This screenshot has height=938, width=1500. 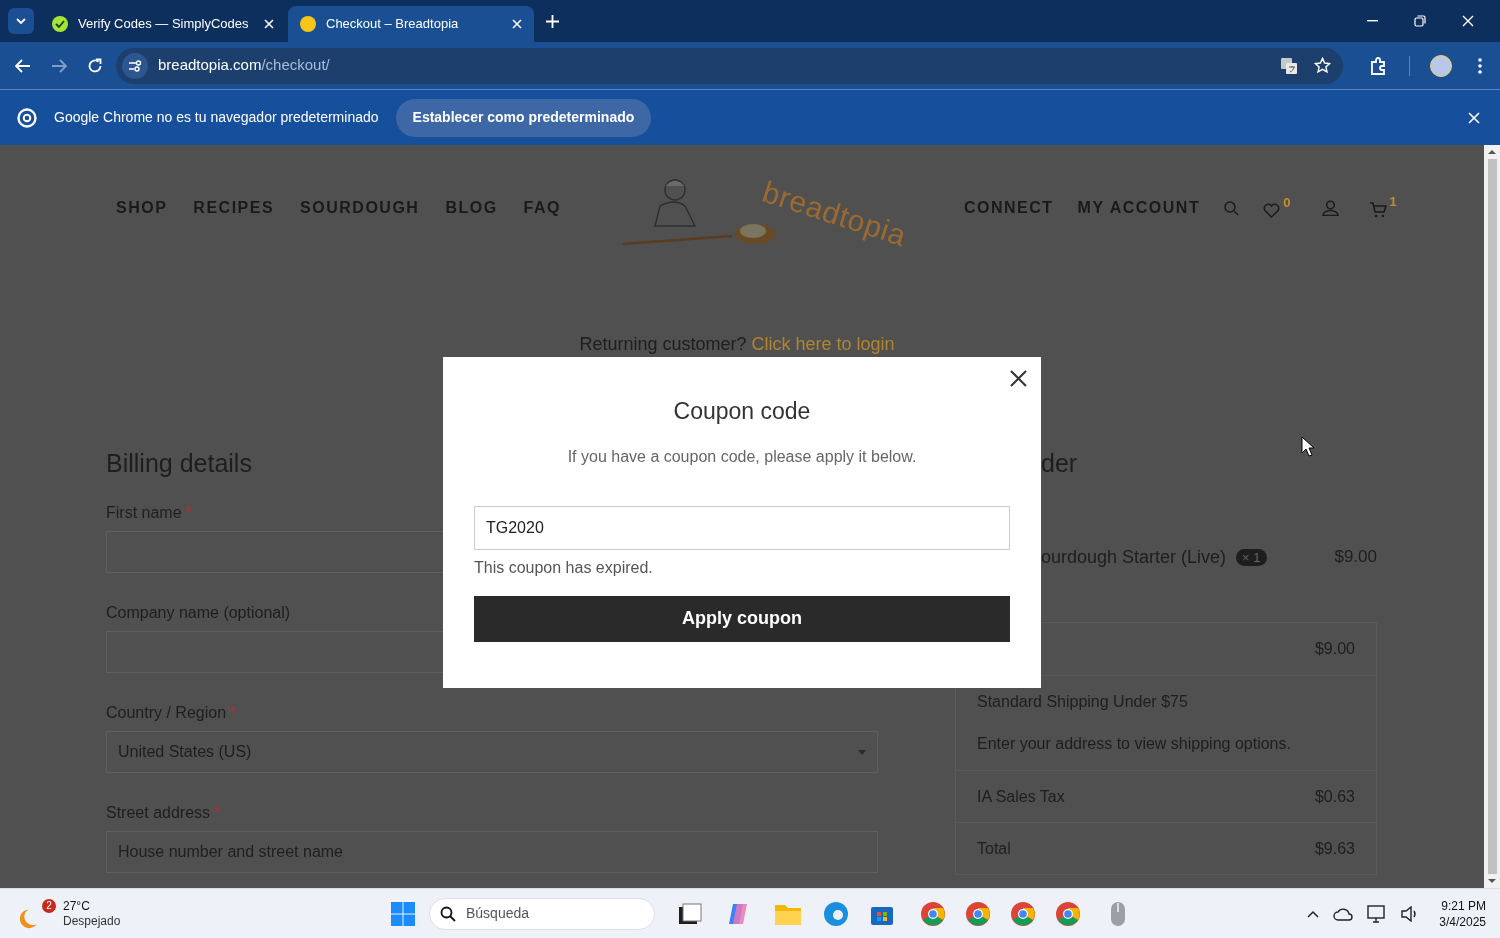 What do you see at coordinates (411, 24) in the screenshot?
I see `browser-tab: Checkout – Breadtopia` at bounding box center [411, 24].